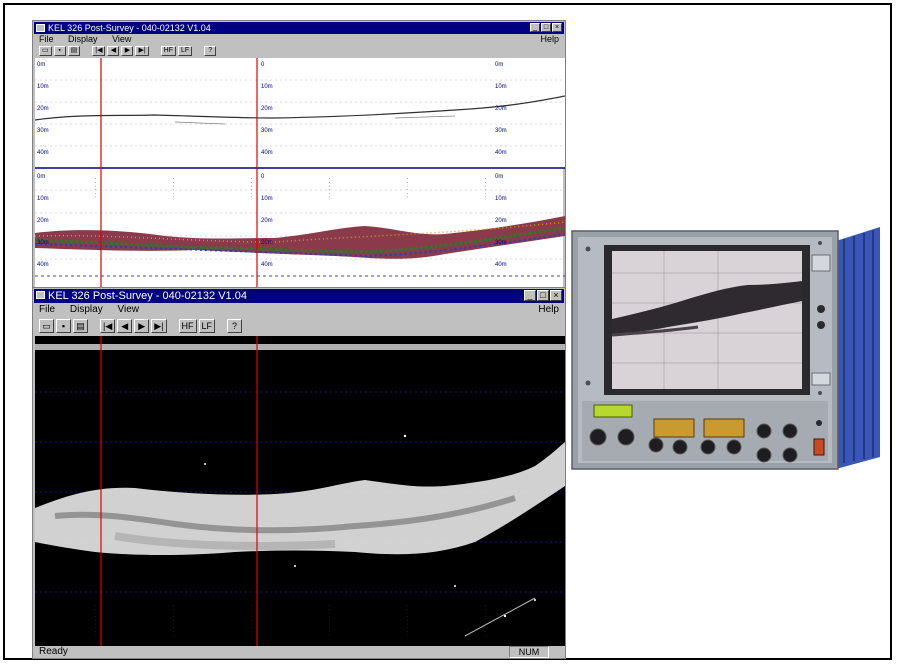 The image size is (899, 666). I want to click on echo-sounder-device, so click(724, 347).